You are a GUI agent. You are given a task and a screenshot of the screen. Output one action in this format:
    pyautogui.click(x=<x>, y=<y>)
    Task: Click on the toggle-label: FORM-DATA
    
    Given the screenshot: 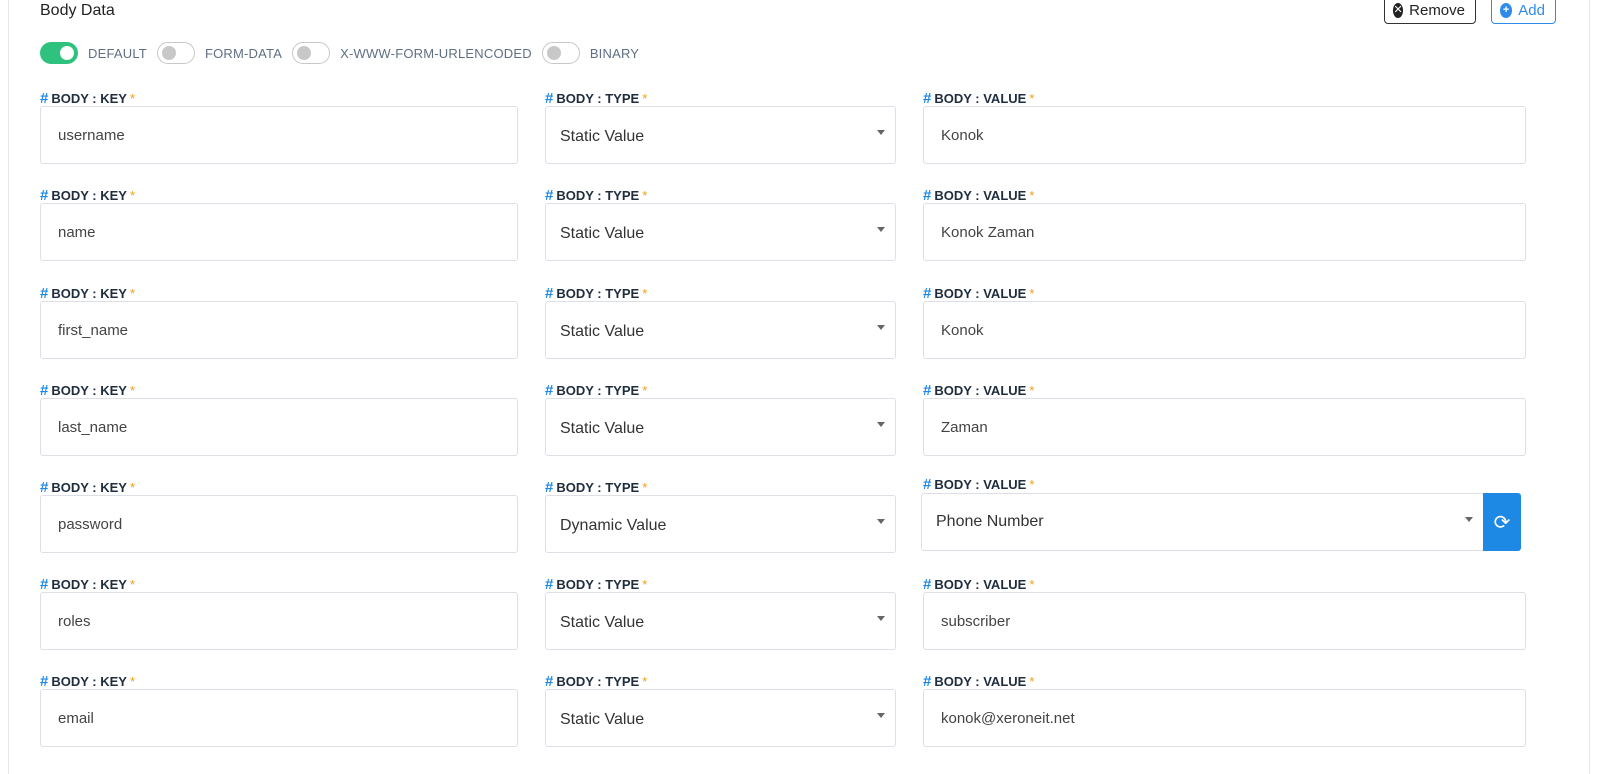 What is the action you would take?
    pyautogui.click(x=243, y=53)
    